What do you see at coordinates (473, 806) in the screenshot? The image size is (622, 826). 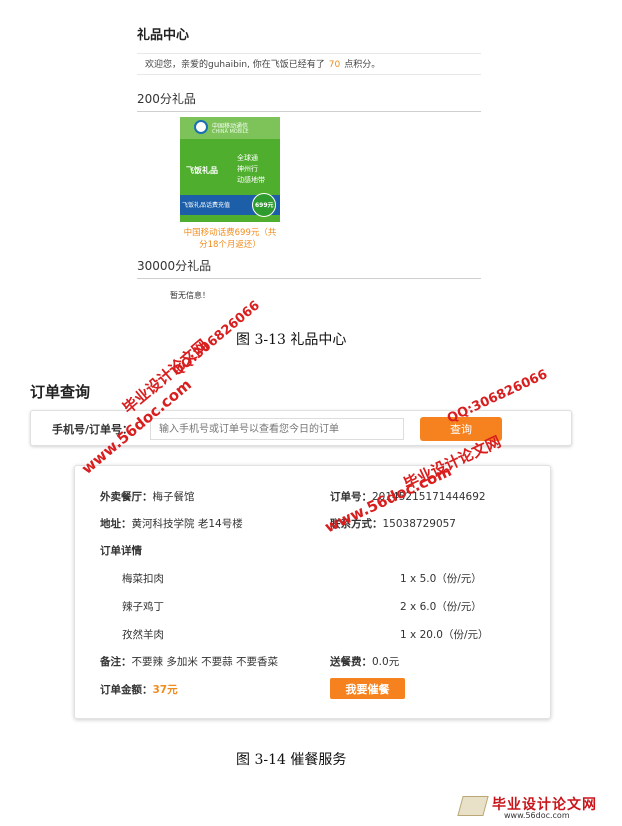 I see `book-icon` at bounding box center [473, 806].